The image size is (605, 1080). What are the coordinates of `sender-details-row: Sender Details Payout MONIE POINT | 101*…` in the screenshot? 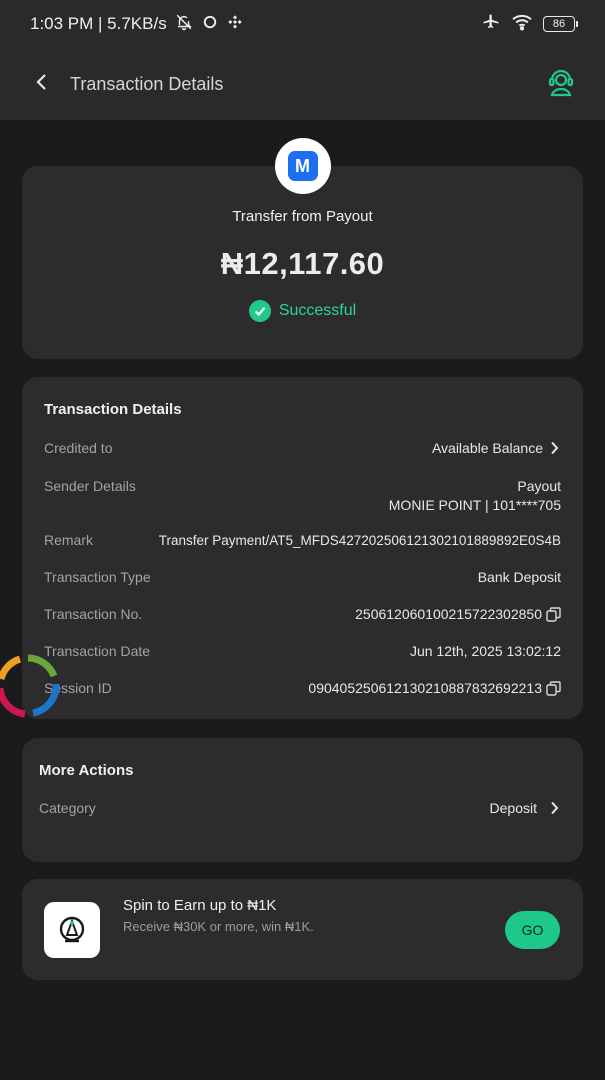 It's located at (302, 495).